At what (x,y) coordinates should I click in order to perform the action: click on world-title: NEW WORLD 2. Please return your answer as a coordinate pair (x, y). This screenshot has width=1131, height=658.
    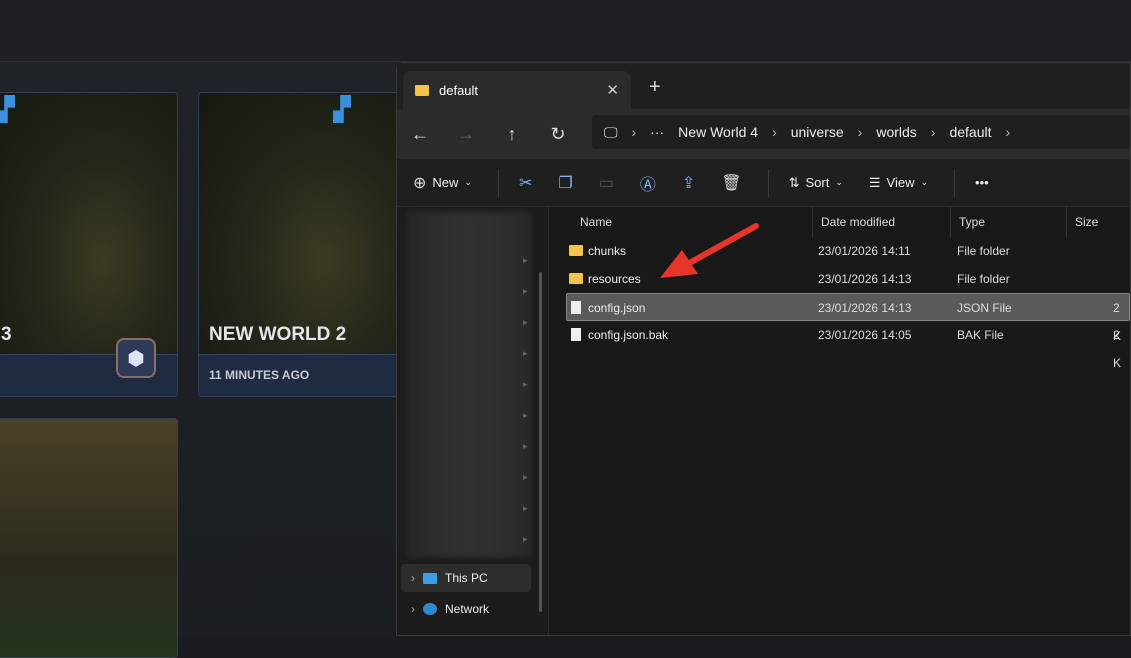
    Looking at the image, I should click on (278, 334).